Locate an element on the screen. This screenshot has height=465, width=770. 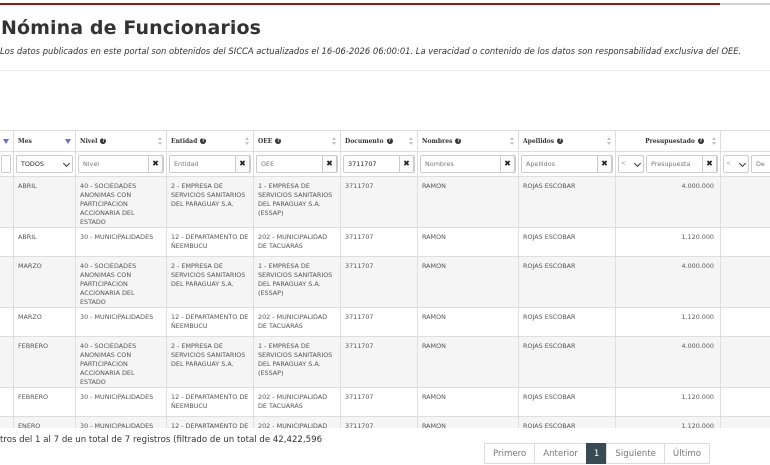
filter-cell-mes: TODOS is located at coordinates (44, 164).